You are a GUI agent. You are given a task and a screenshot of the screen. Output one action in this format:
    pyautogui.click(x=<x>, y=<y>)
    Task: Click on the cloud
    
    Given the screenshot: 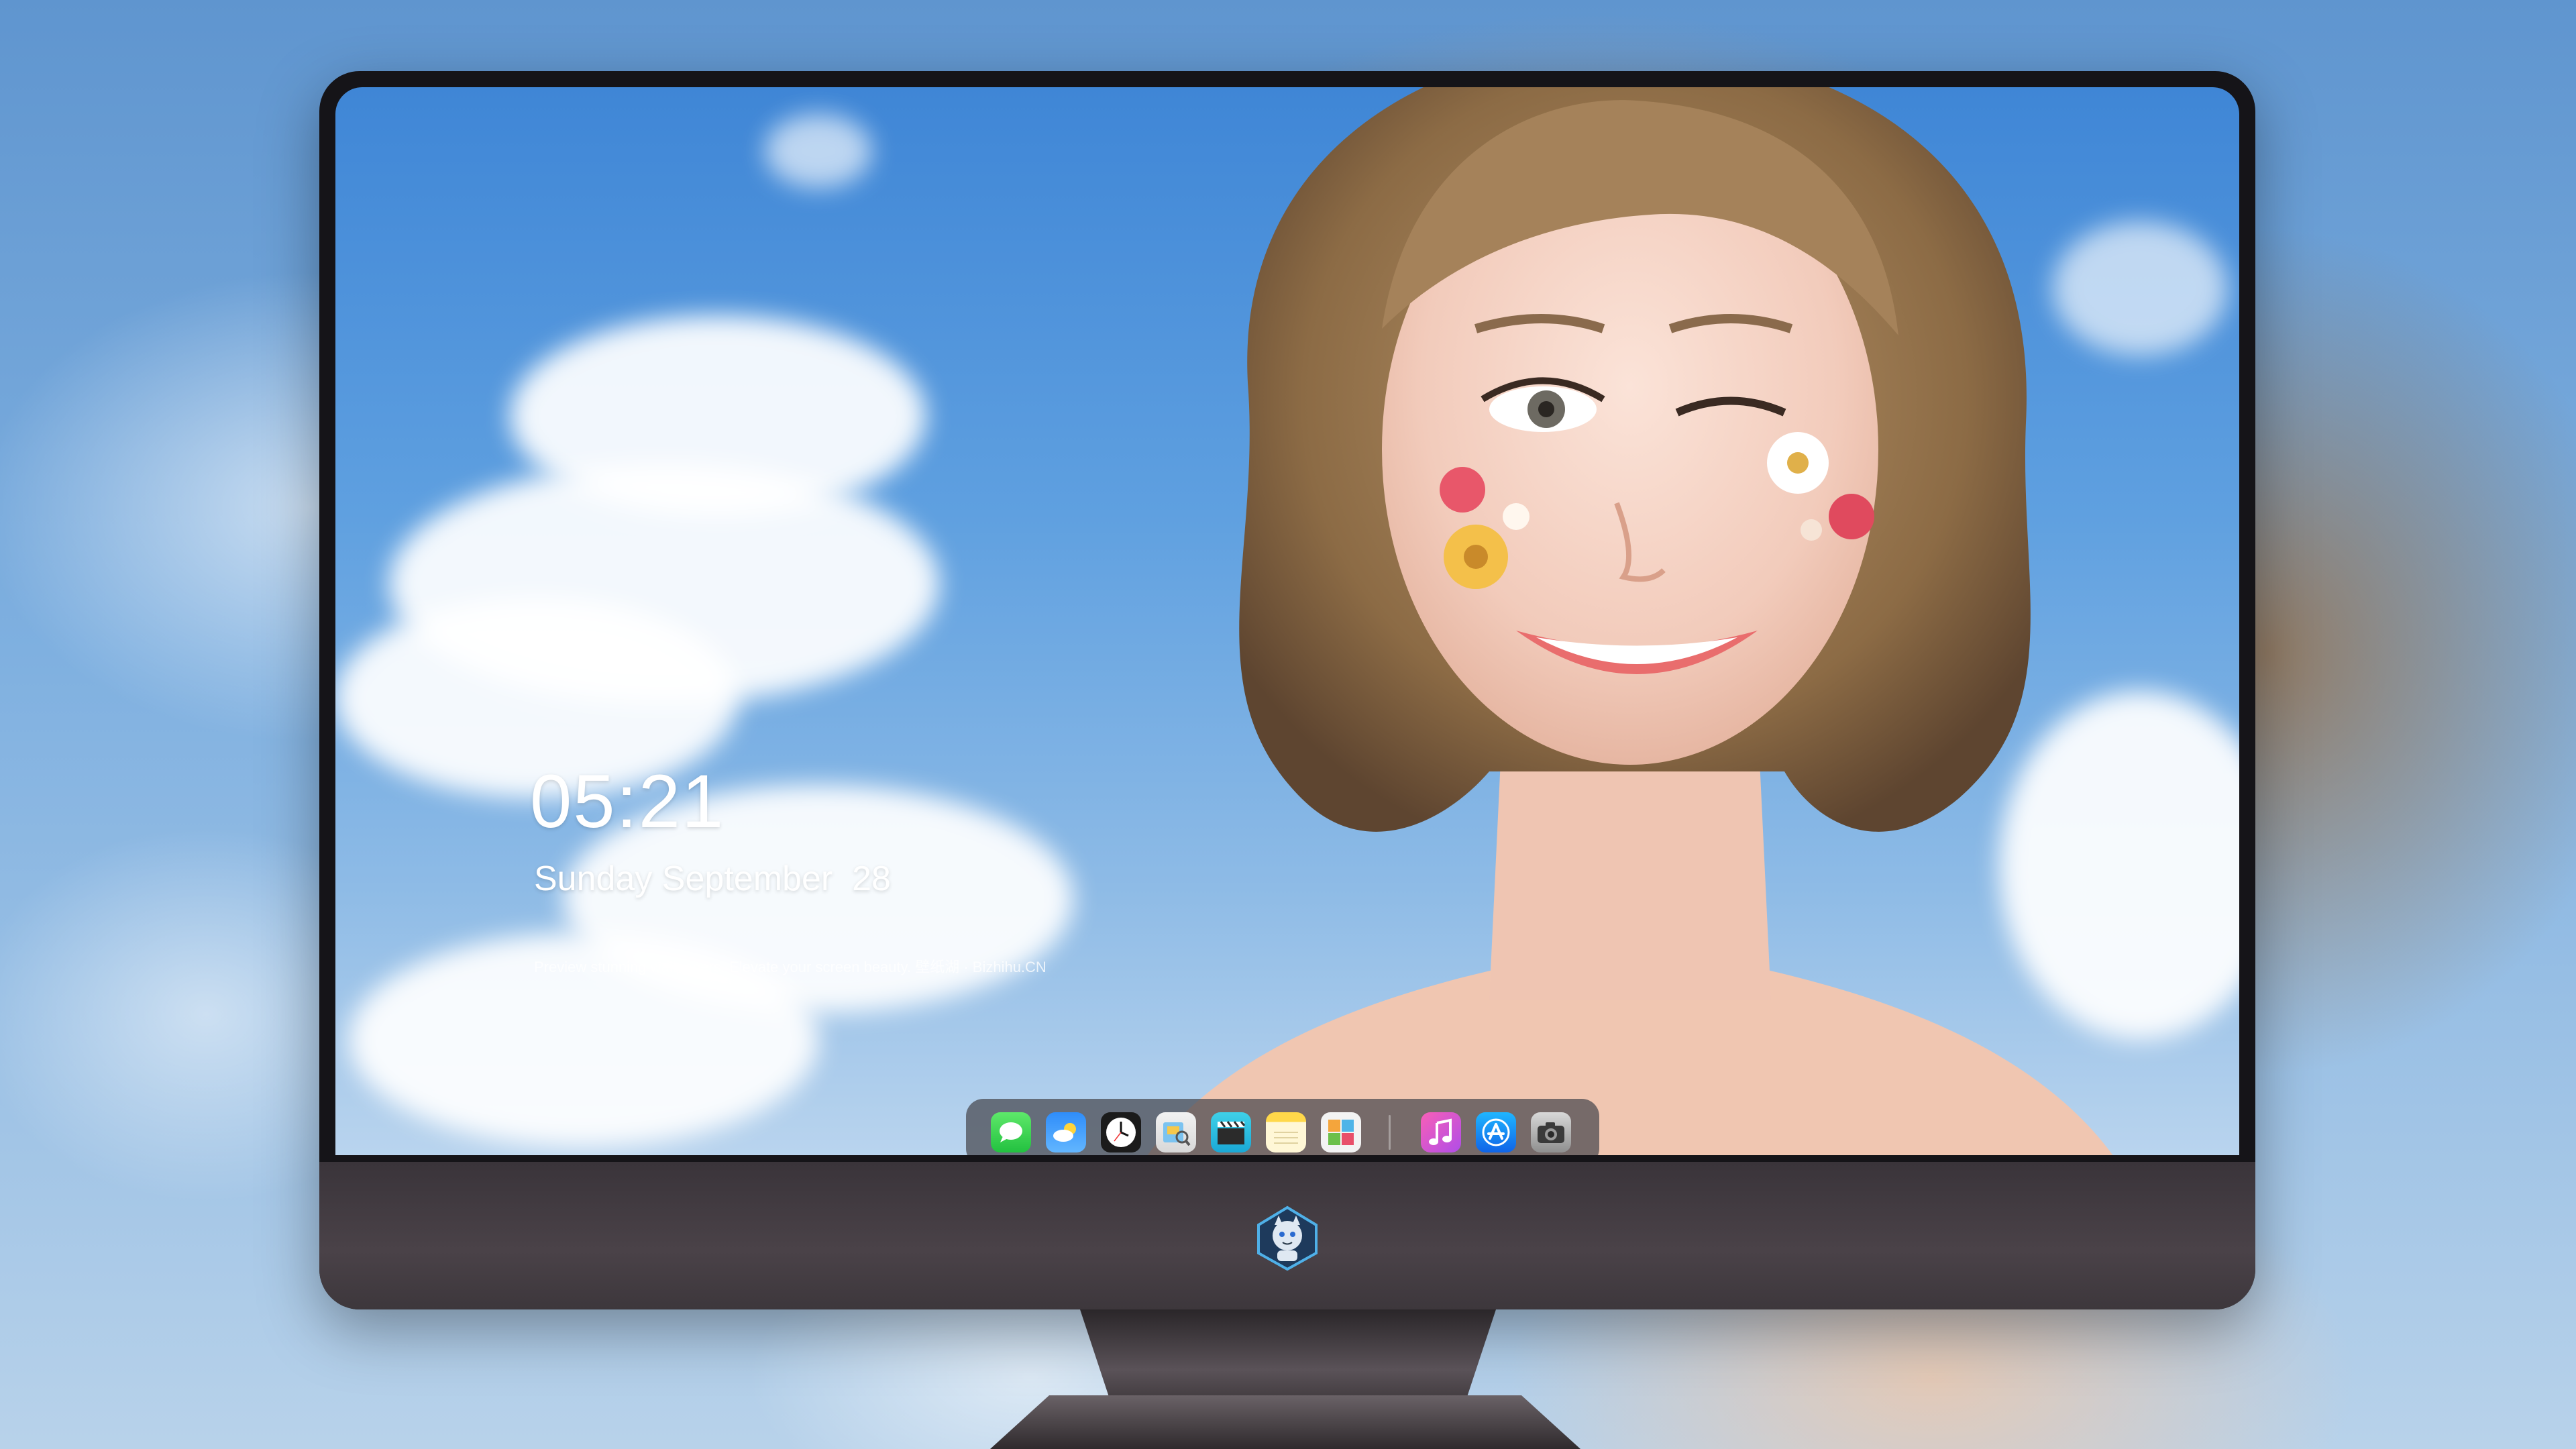 What is the action you would take?
    pyautogui.click(x=818, y=151)
    